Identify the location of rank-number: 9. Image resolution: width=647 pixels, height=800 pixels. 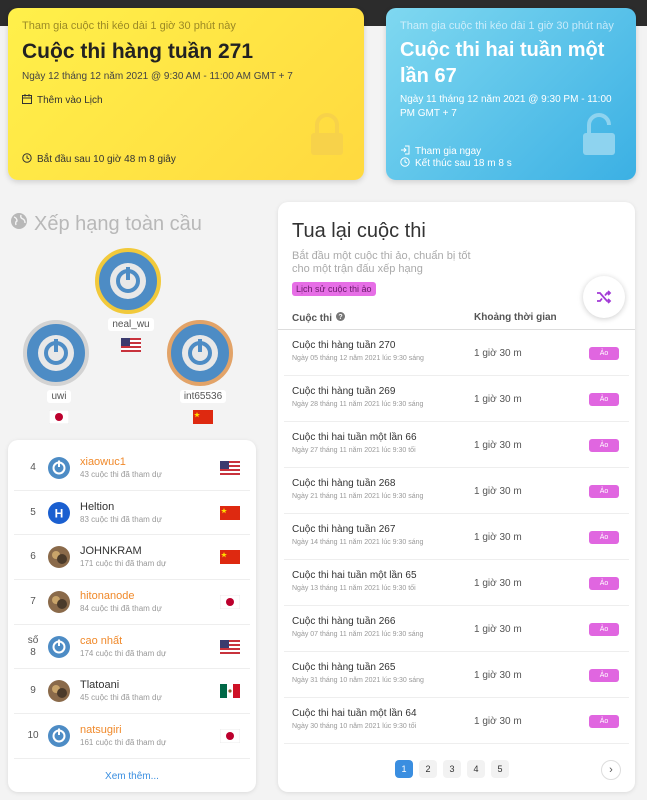
(33, 691).